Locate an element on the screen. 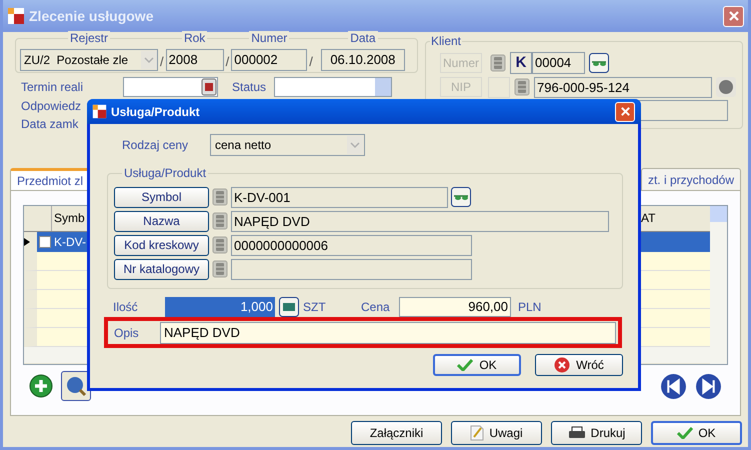  field-label: Odpowiedz is located at coordinates (51, 106).